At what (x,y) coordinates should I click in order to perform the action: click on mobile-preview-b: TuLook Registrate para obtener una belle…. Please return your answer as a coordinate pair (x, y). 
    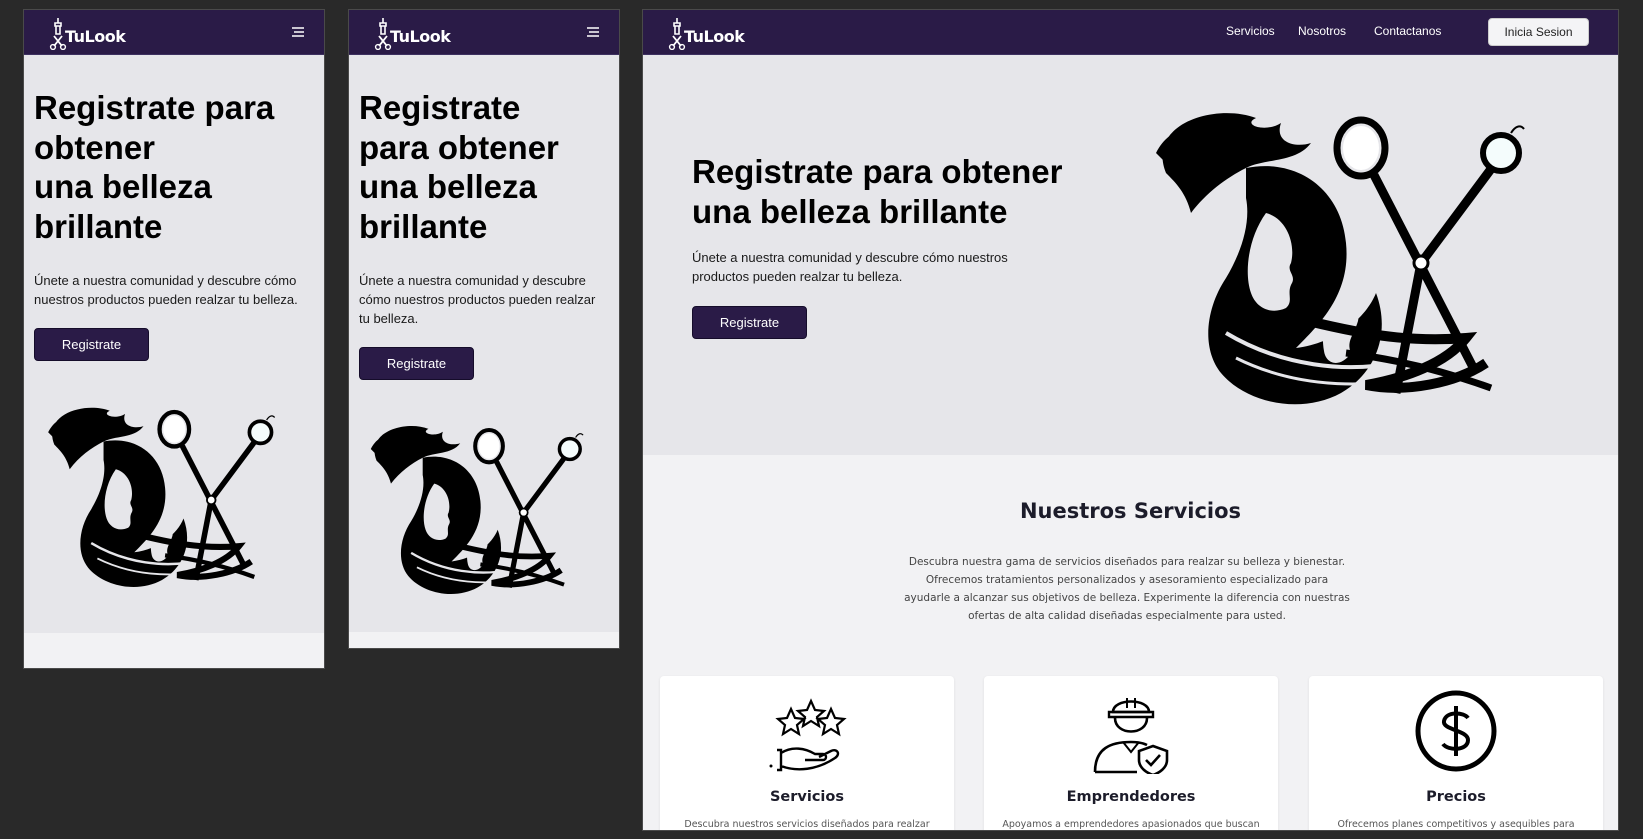
    Looking at the image, I should click on (484, 329).